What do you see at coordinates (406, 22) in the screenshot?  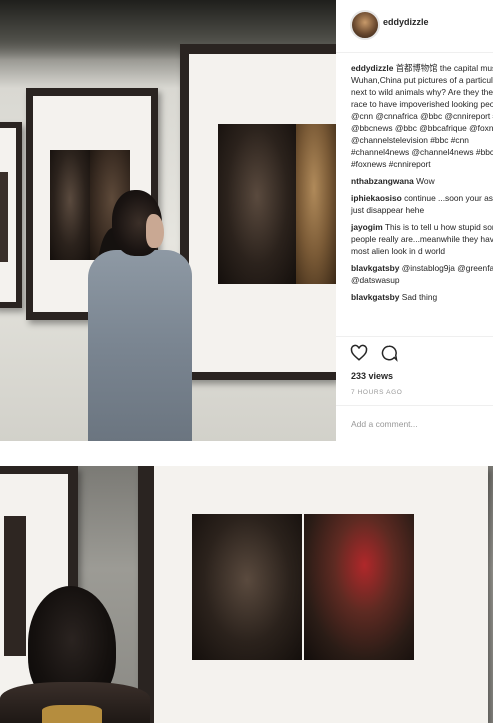 I see `post-username: eddydizzle` at bounding box center [406, 22].